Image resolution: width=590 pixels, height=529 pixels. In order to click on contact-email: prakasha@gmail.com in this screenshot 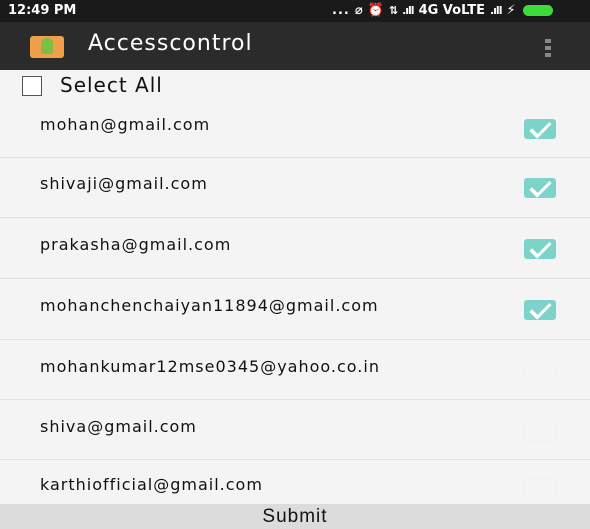, I will do `click(136, 244)`.